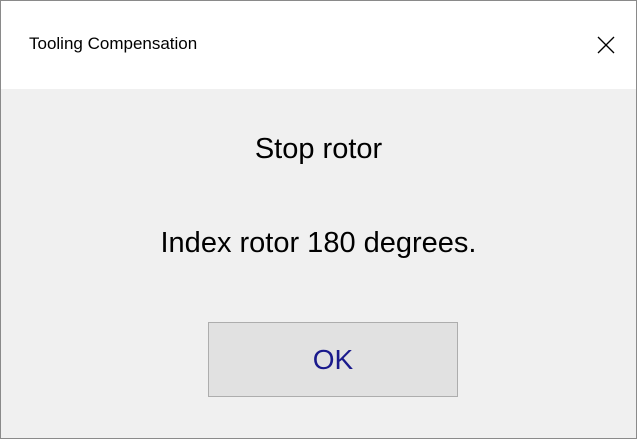 This screenshot has width=637, height=439. I want to click on close-button, so click(606, 45).